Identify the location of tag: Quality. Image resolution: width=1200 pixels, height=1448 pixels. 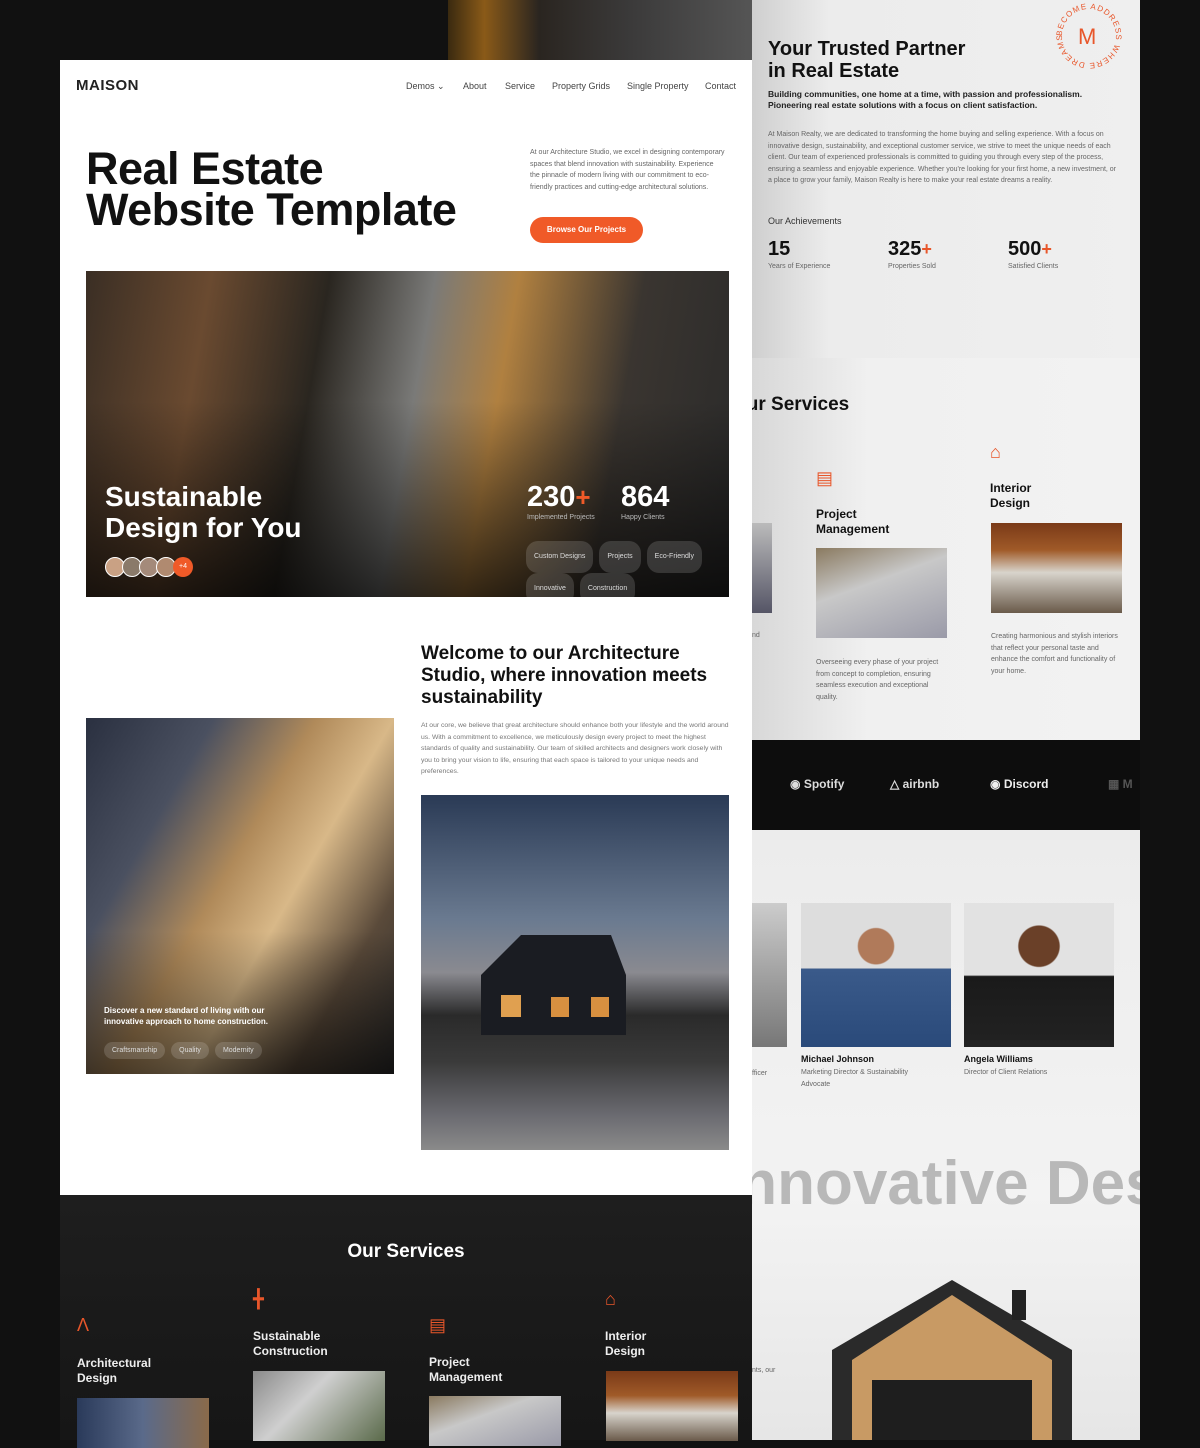
(190, 1050).